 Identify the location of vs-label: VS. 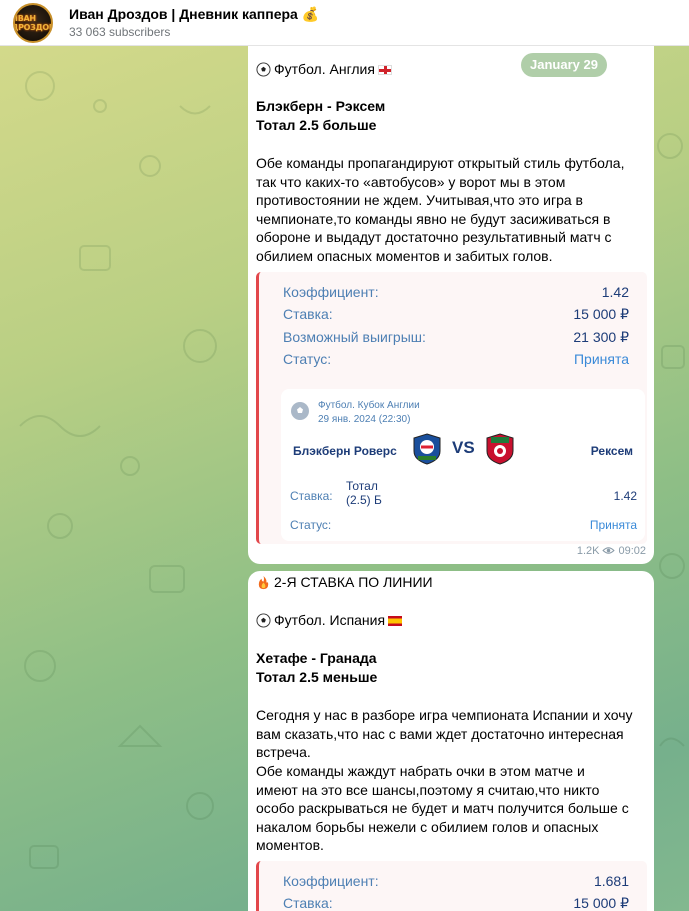
(463, 447).